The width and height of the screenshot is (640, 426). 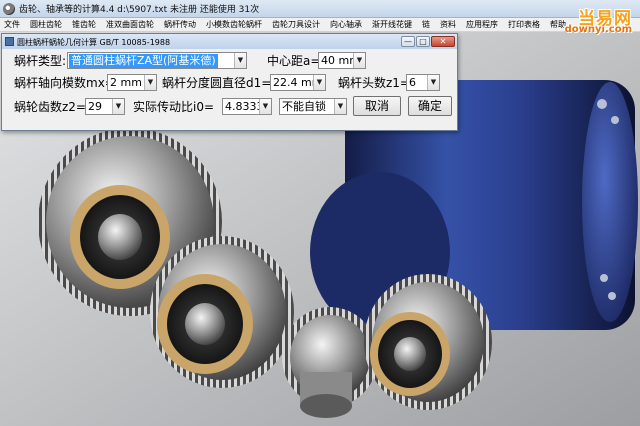 What do you see at coordinates (426, 24) in the screenshot?
I see `menu-chain: 链` at bounding box center [426, 24].